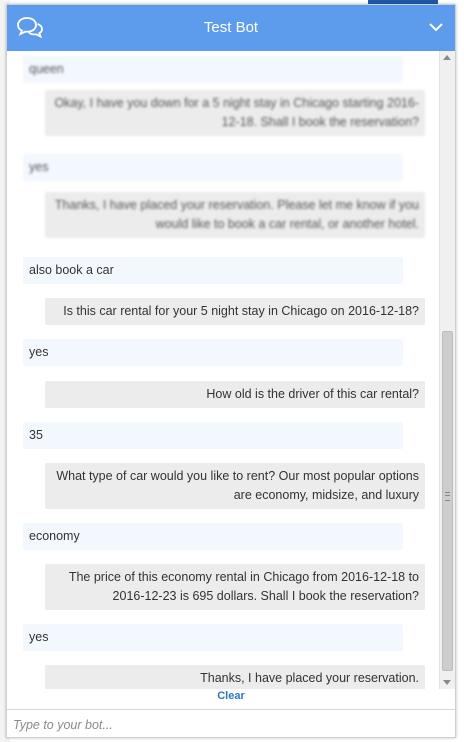  Describe the element at coordinates (447, 496) in the screenshot. I see `grip-icon` at that location.